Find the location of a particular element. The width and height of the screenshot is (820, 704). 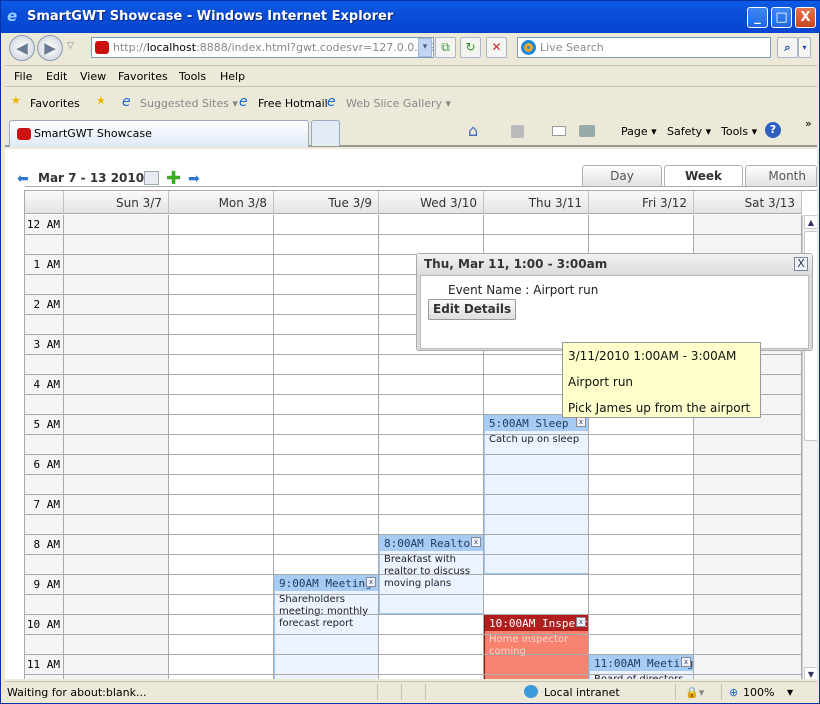

menu-file: File is located at coordinates (23, 76).